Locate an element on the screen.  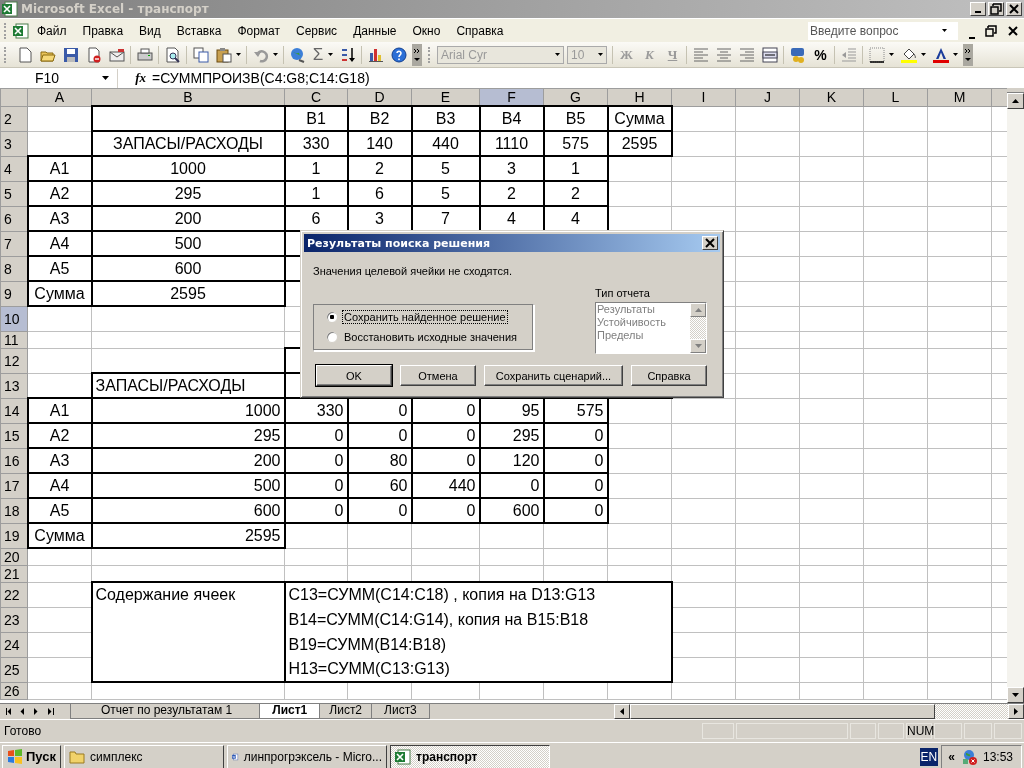
row-header: 24 is located at coordinates (14, 644).